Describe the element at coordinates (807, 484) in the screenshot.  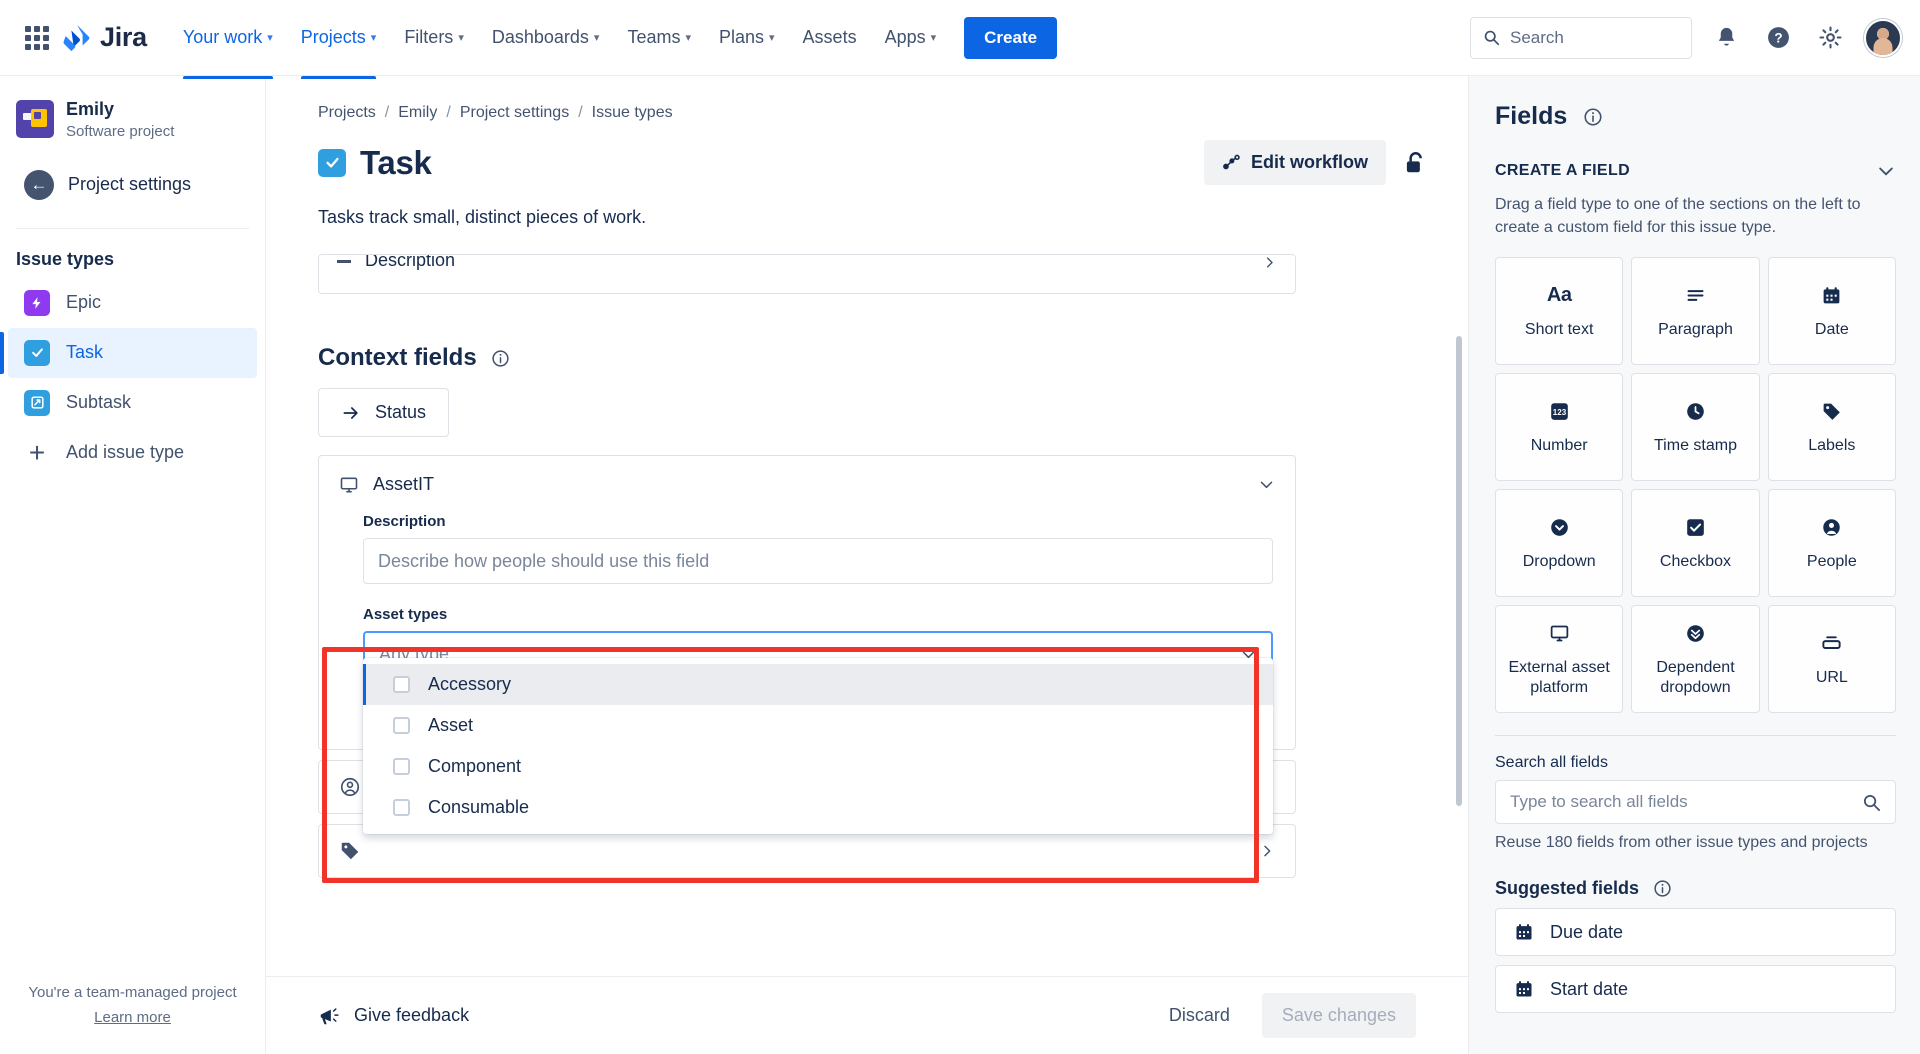
I see `assetit-field-header: AssetIT` at that location.